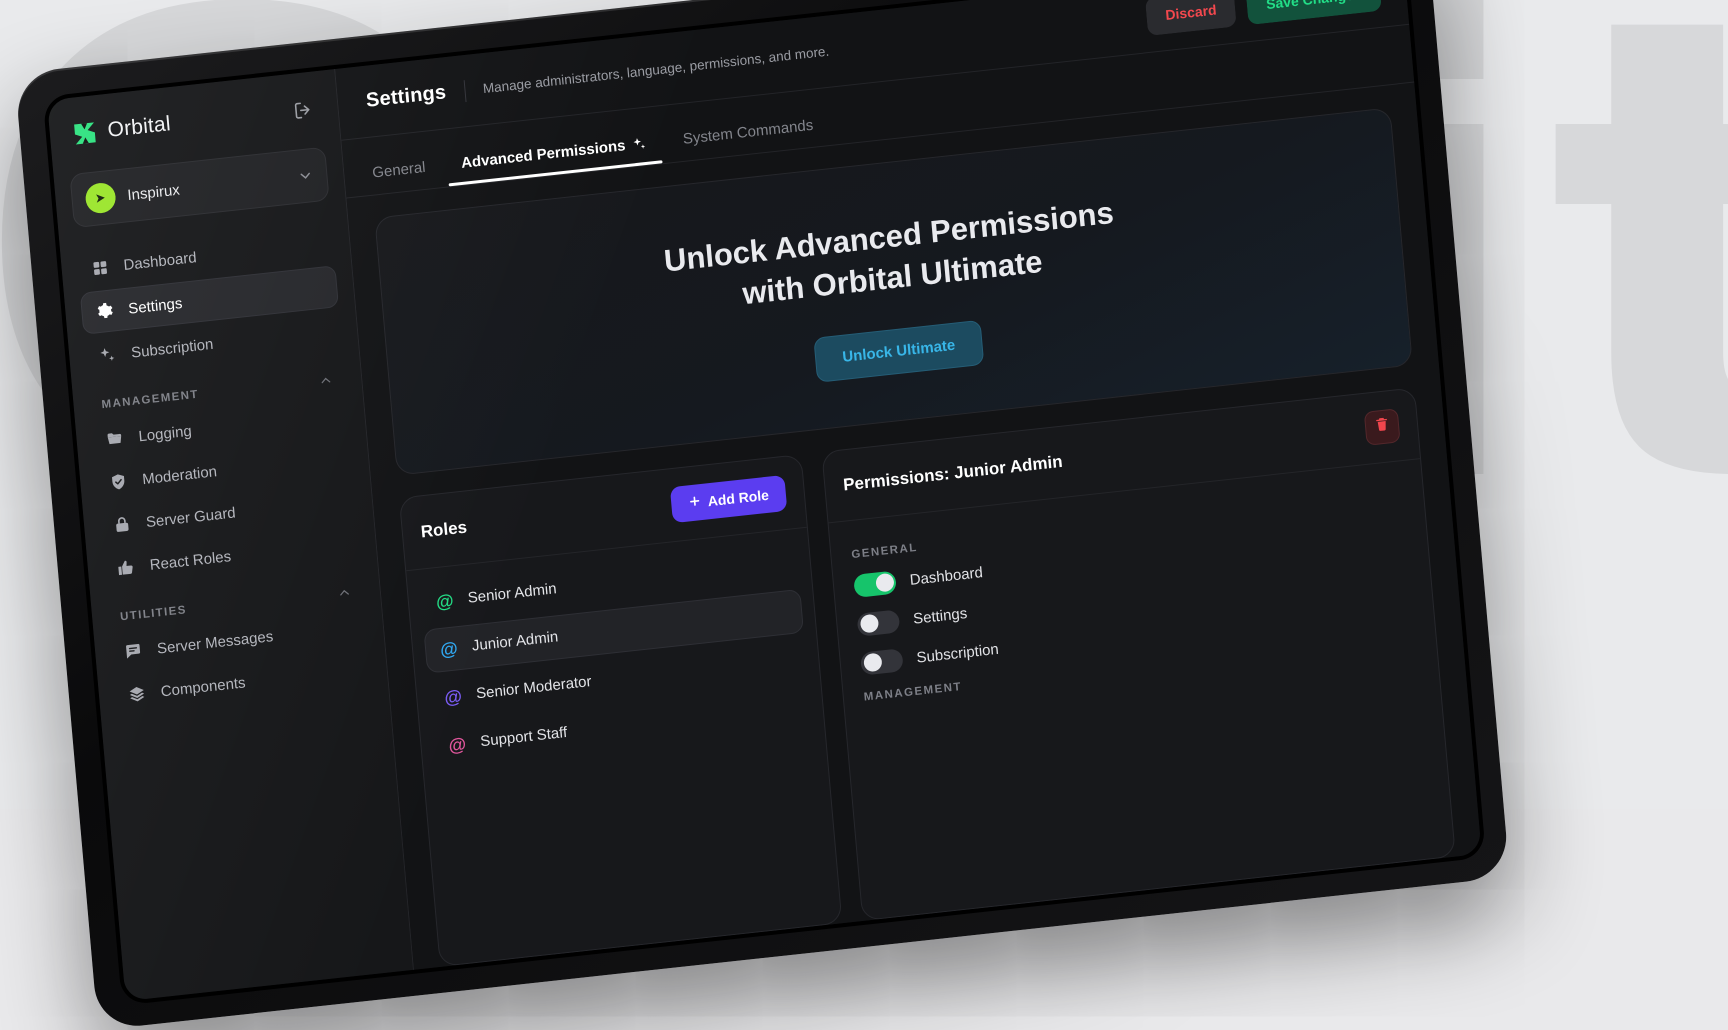 The height and width of the screenshot is (1030, 1728). I want to click on toggle-dashboard, so click(875, 583).